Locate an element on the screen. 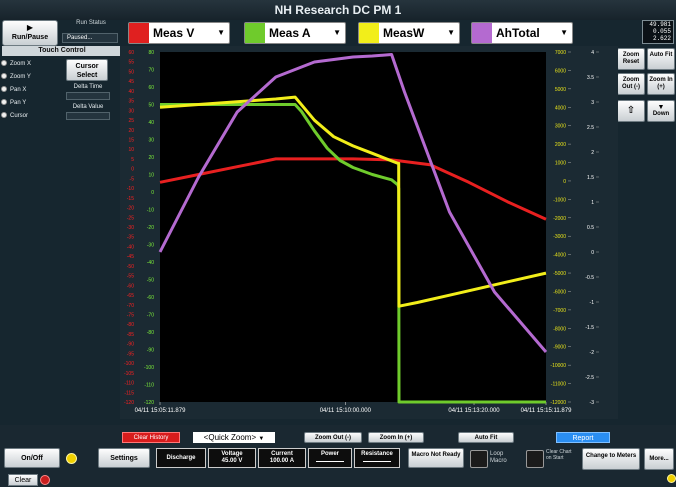  power-button: Power is located at coordinates (330, 458).